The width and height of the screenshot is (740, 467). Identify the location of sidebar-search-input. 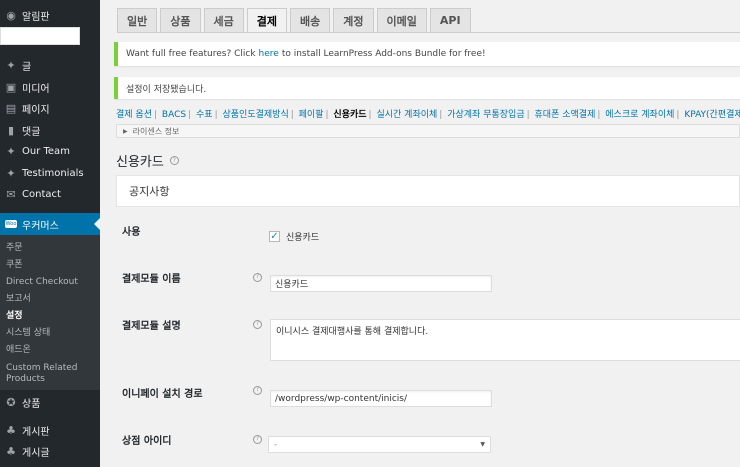
(40, 36).